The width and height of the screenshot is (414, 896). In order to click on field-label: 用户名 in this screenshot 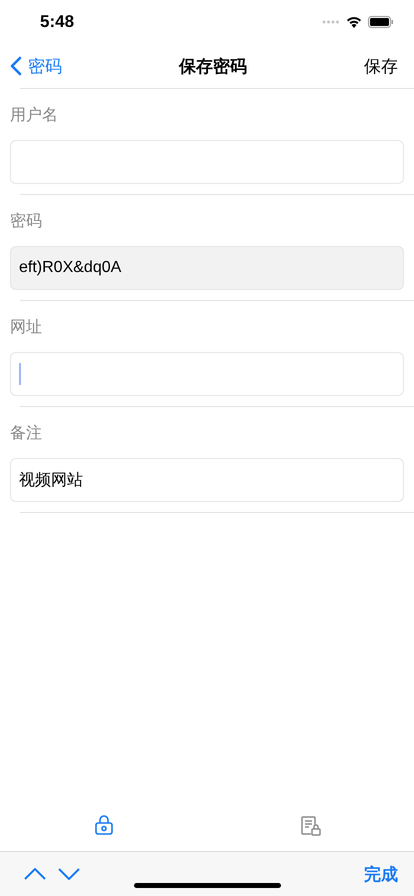, I will do `click(34, 115)`.